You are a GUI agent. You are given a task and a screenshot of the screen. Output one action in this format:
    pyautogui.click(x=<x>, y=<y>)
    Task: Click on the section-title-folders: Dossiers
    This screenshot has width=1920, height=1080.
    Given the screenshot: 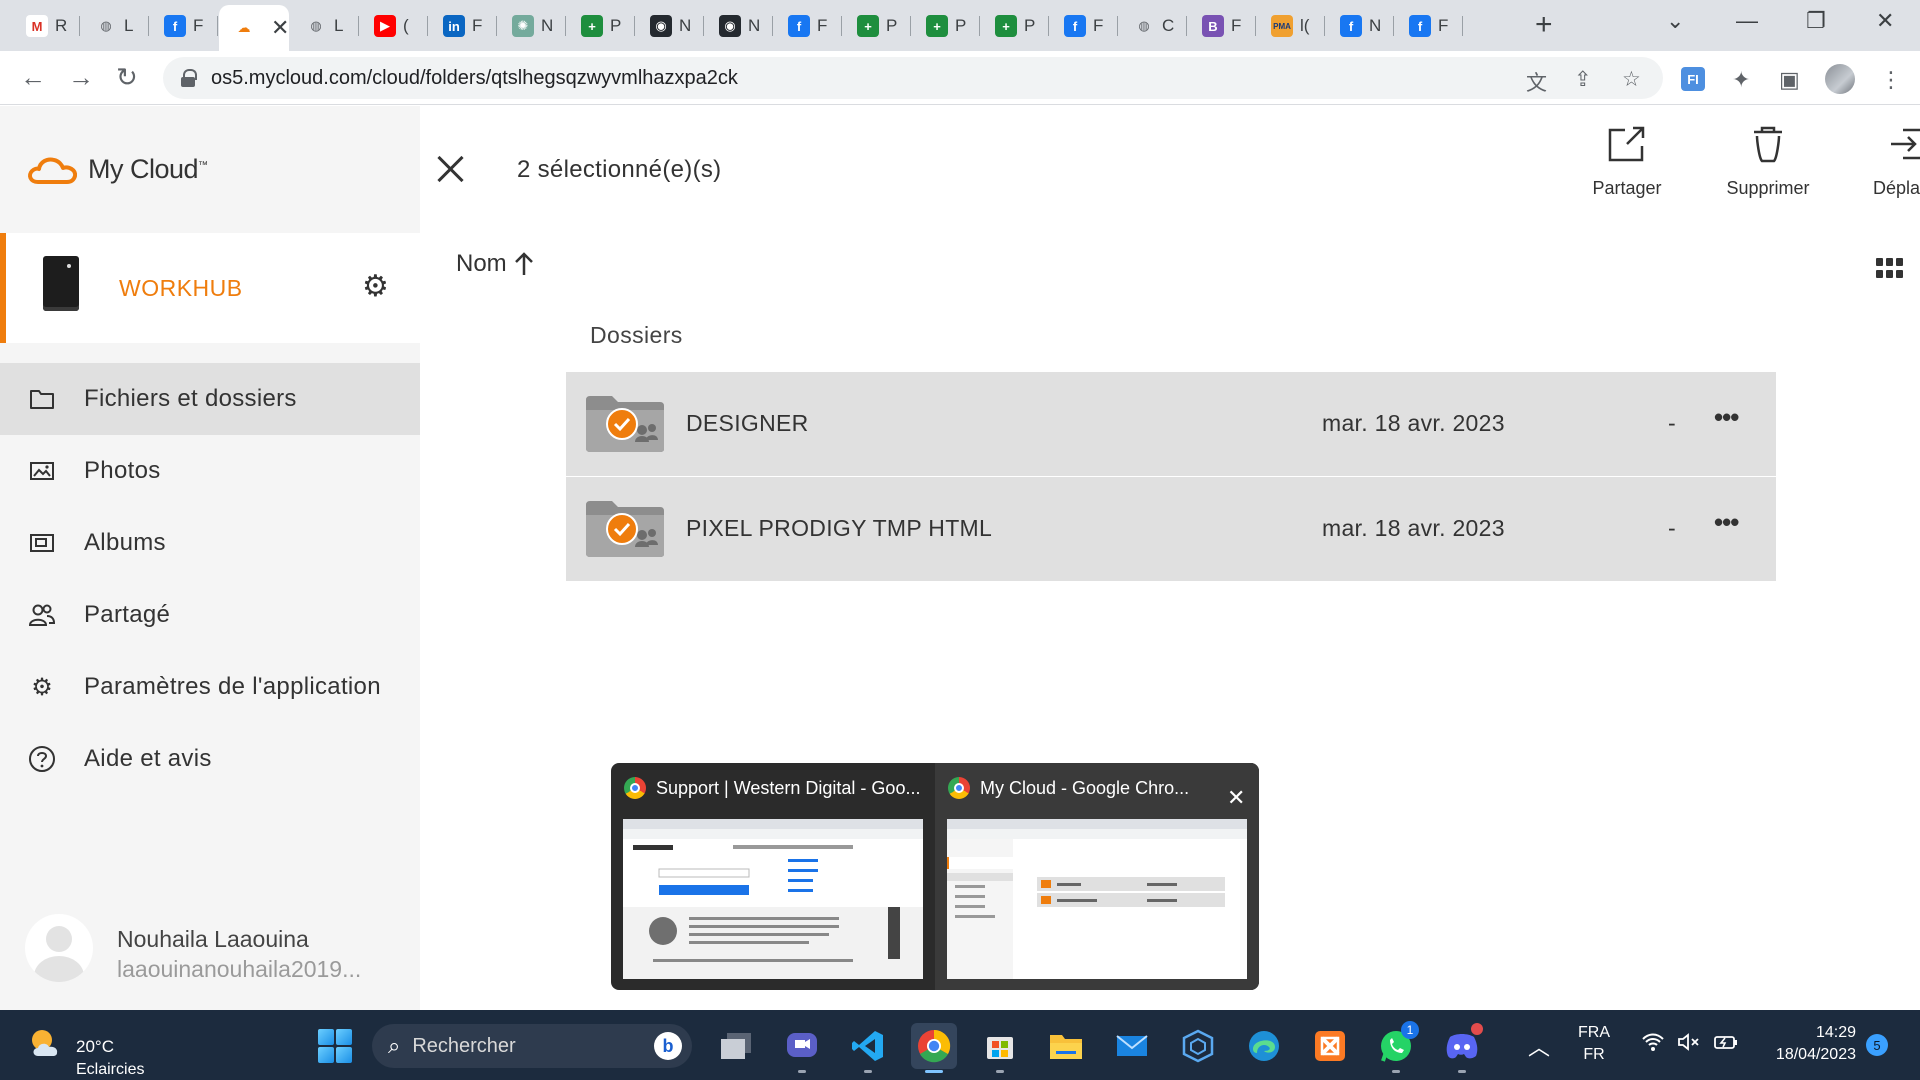 What is the action you would take?
    pyautogui.click(x=636, y=335)
    